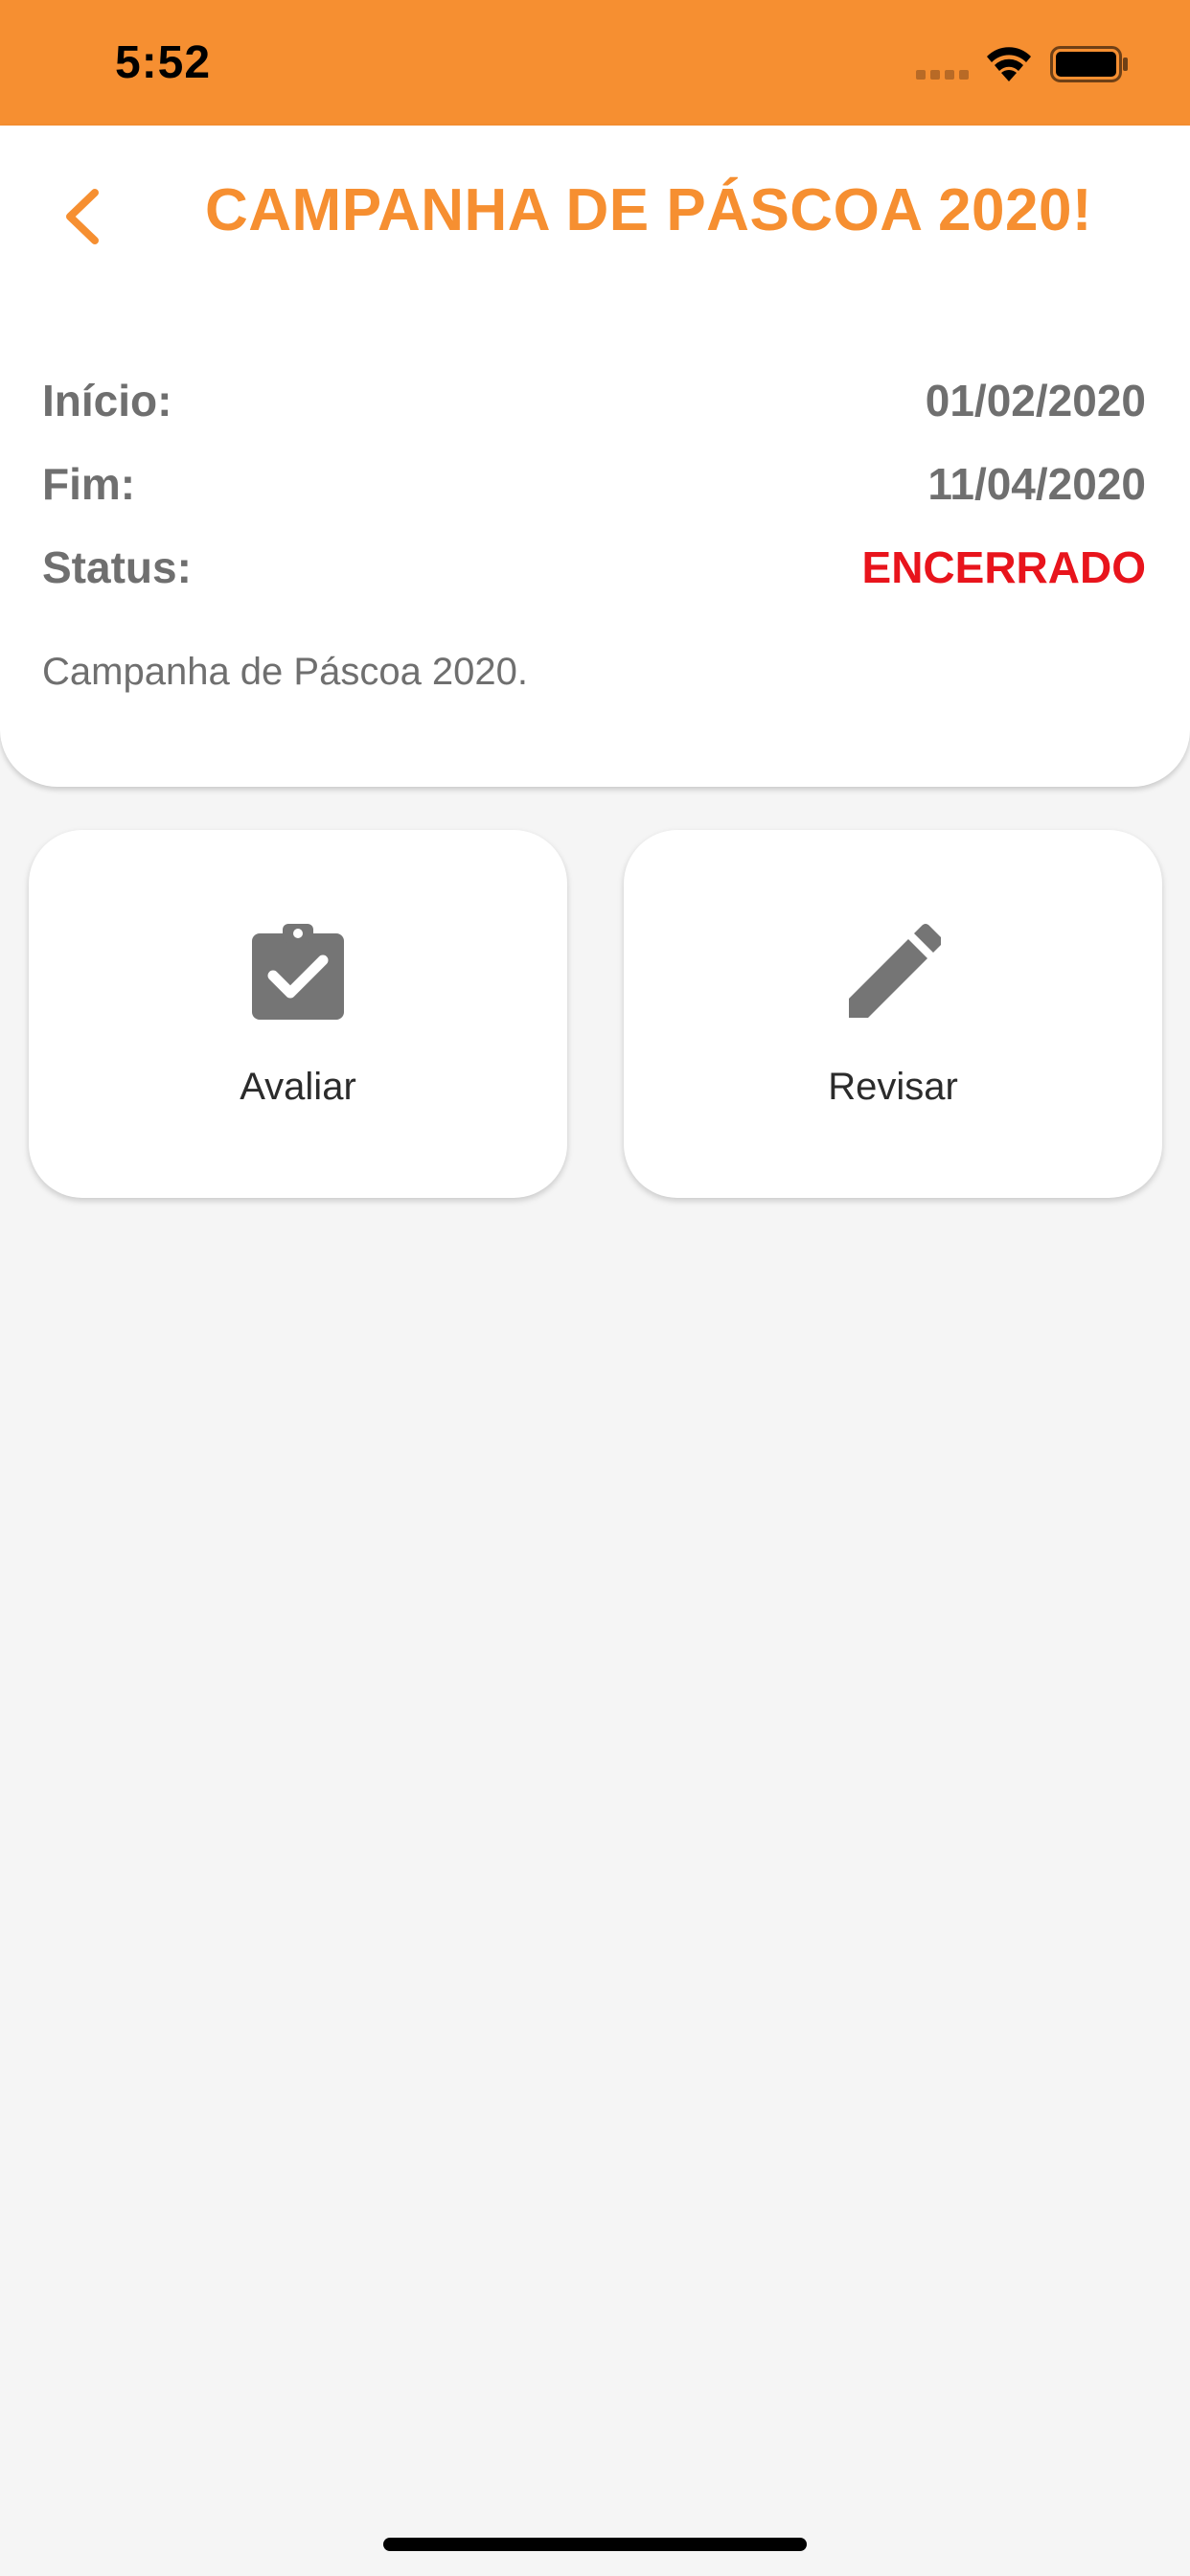  I want to click on start-date-row: Início: 01/02/2020, so click(594, 400).